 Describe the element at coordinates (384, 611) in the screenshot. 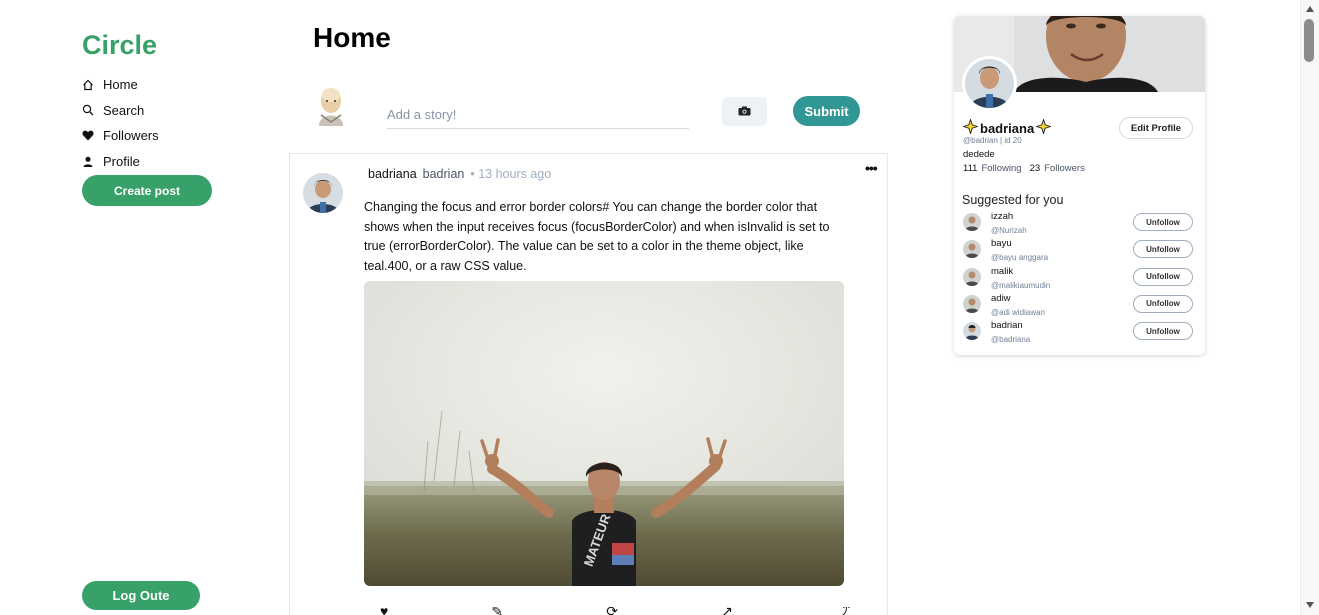

I see `like-icon: ♥` at that location.